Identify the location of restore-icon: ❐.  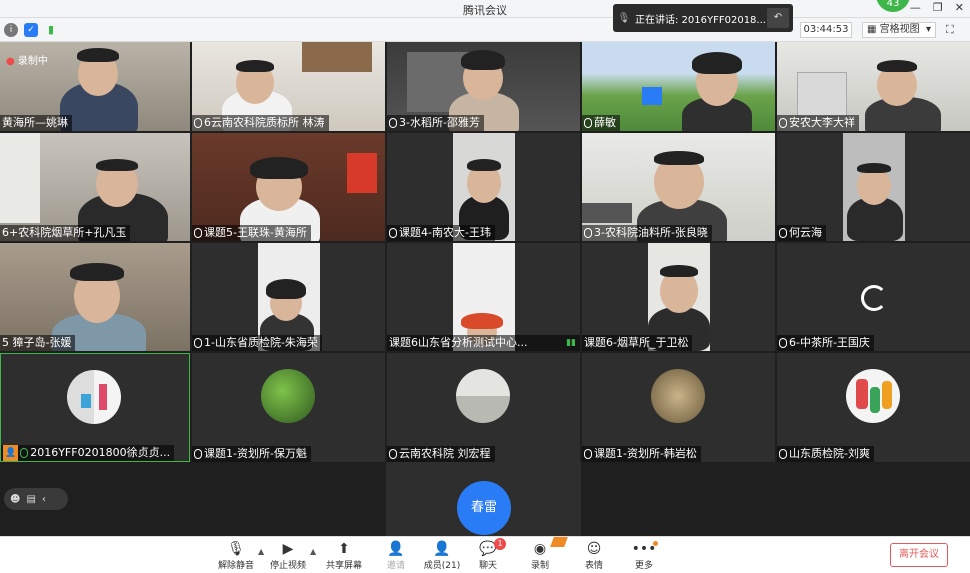
(938, 7).